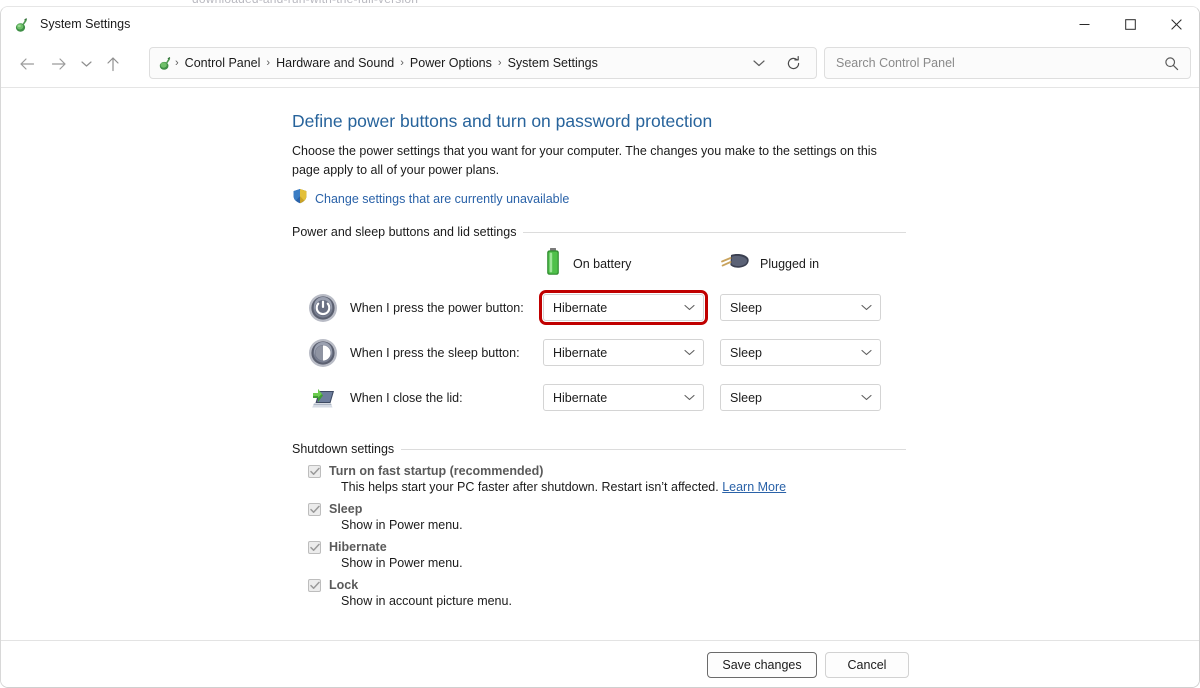 Image resolution: width=1200 pixels, height=688 pixels. What do you see at coordinates (762, 664) in the screenshot?
I see `save-changes-button: Save changes` at bounding box center [762, 664].